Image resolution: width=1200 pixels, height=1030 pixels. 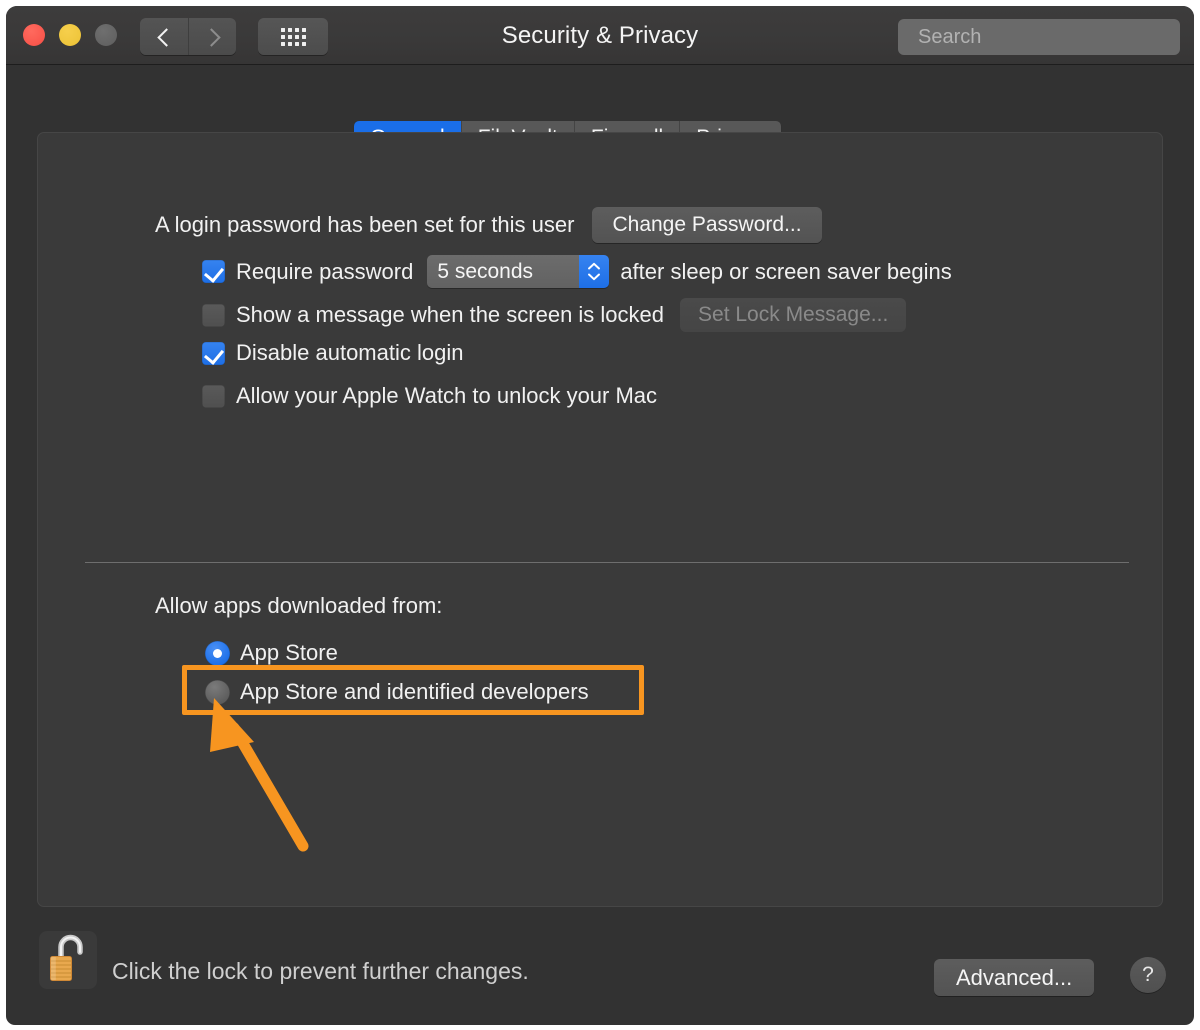 I want to click on show-lock-message-checkbox, so click(x=213, y=315).